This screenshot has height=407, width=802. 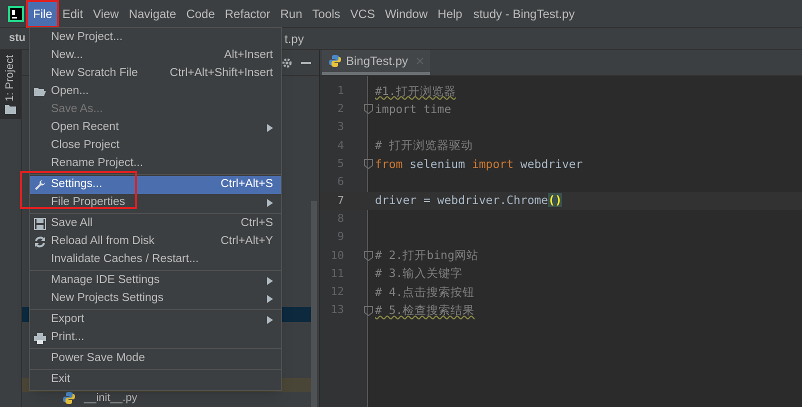 I want to click on menu-item: Code, so click(x=200, y=14).